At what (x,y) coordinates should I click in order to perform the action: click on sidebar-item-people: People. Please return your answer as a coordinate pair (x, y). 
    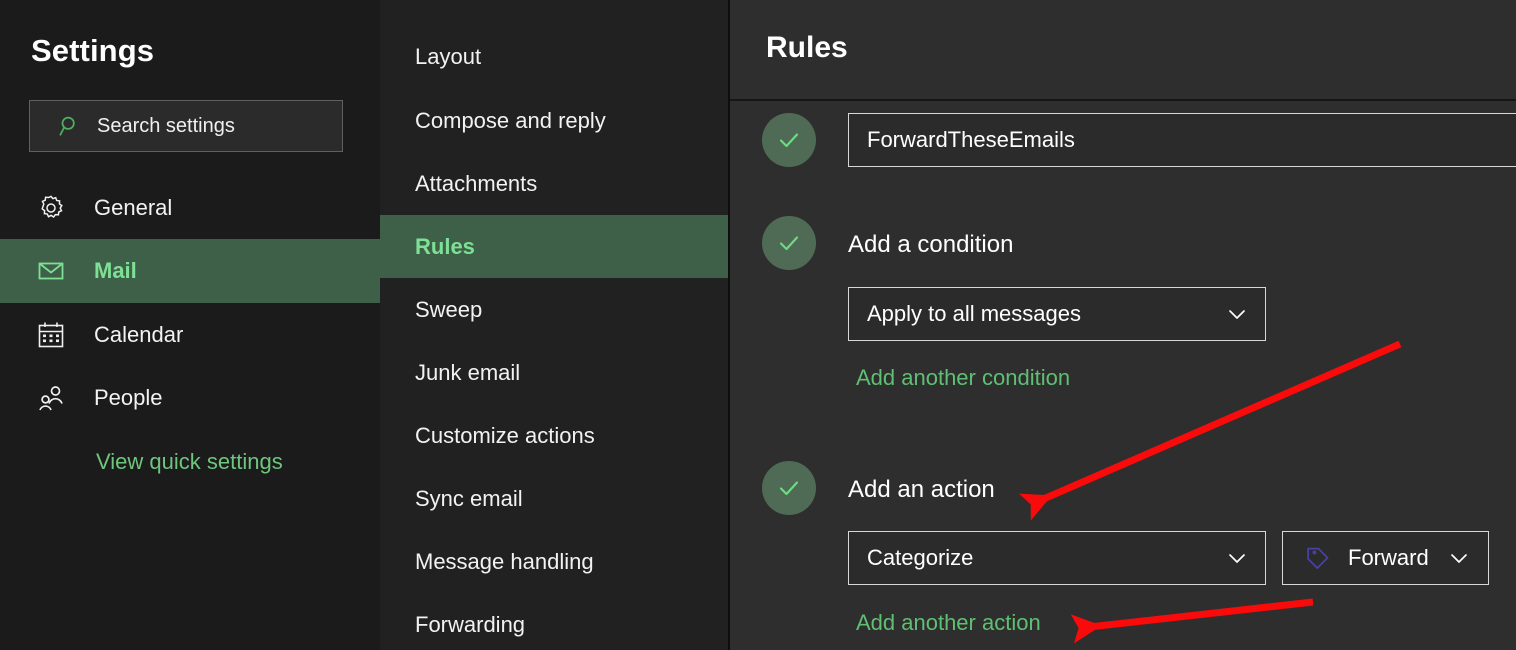
    Looking at the image, I should click on (190, 398).